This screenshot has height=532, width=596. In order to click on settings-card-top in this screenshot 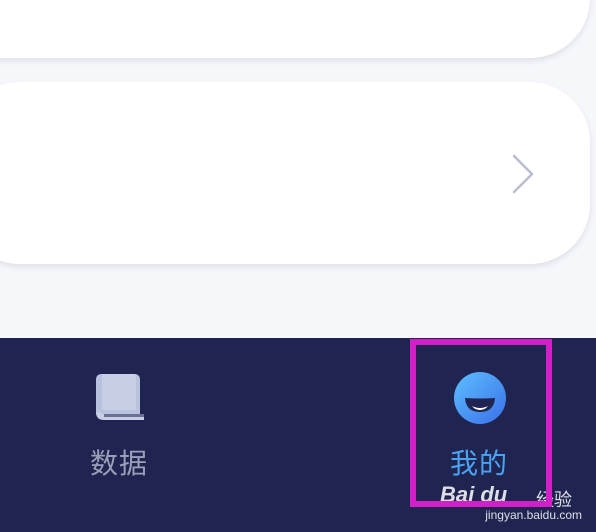, I will do `click(295, 29)`.